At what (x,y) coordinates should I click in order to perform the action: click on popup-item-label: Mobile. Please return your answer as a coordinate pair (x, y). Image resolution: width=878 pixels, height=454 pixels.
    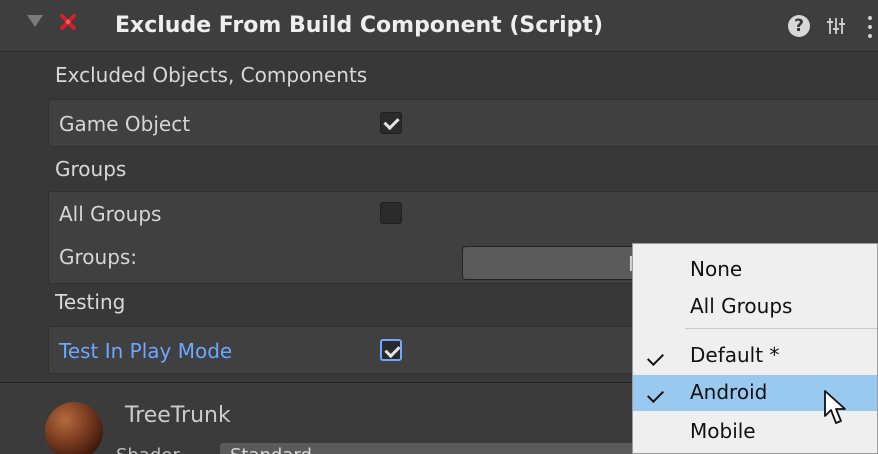
    Looking at the image, I should click on (723, 431).